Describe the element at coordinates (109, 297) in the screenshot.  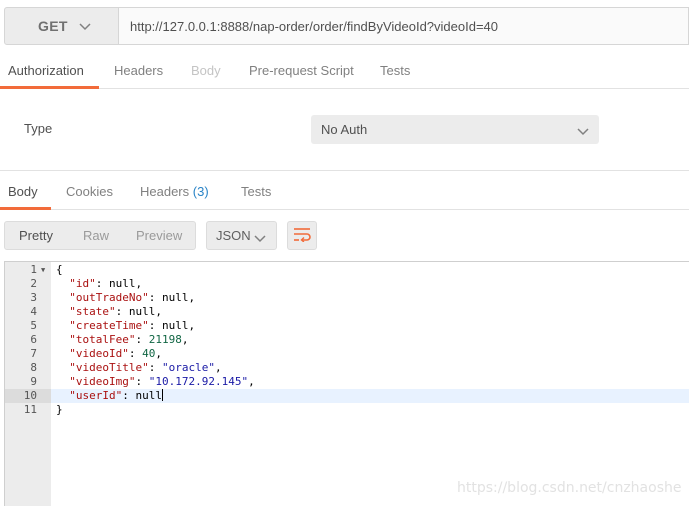
I see `json-key: "outTradeNo"` at that location.